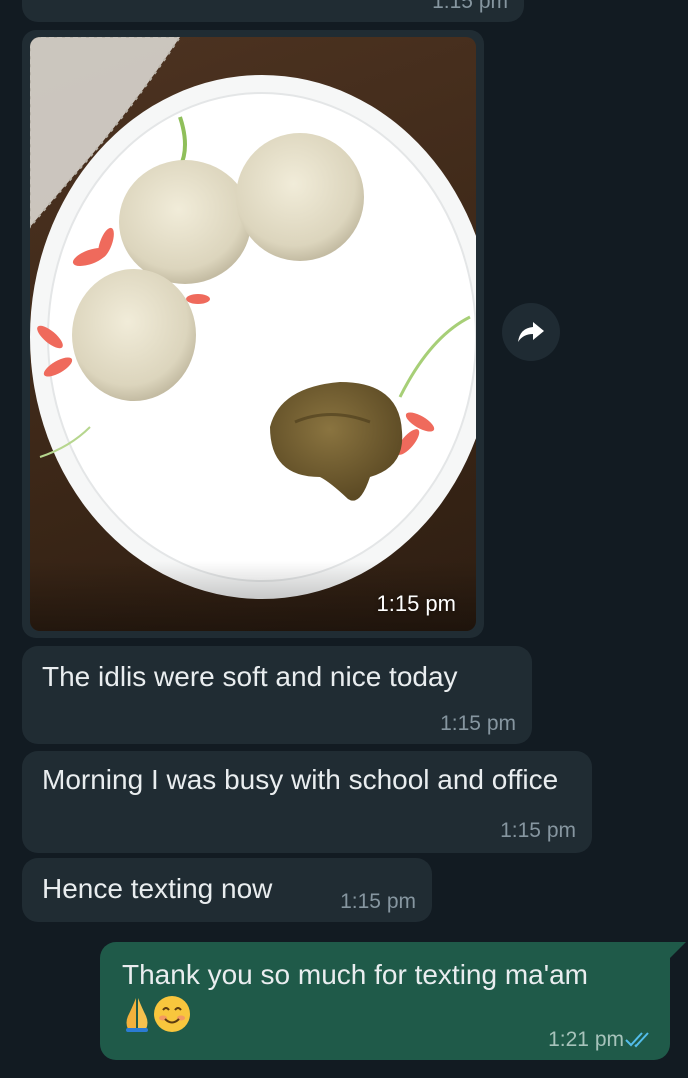 This screenshot has width=688, height=1078. What do you see at coordinates (639, 1041) in the screenshot?
I see `double-check-icon` at bounding box center [639, 1041].